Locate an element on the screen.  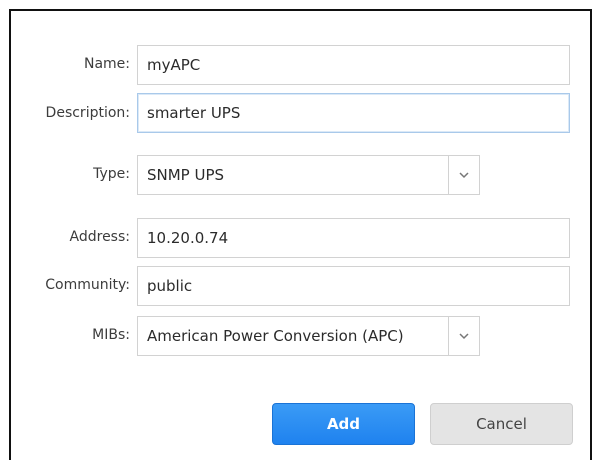
type-value: SNMP UPS is located at coordinates (186, 175).